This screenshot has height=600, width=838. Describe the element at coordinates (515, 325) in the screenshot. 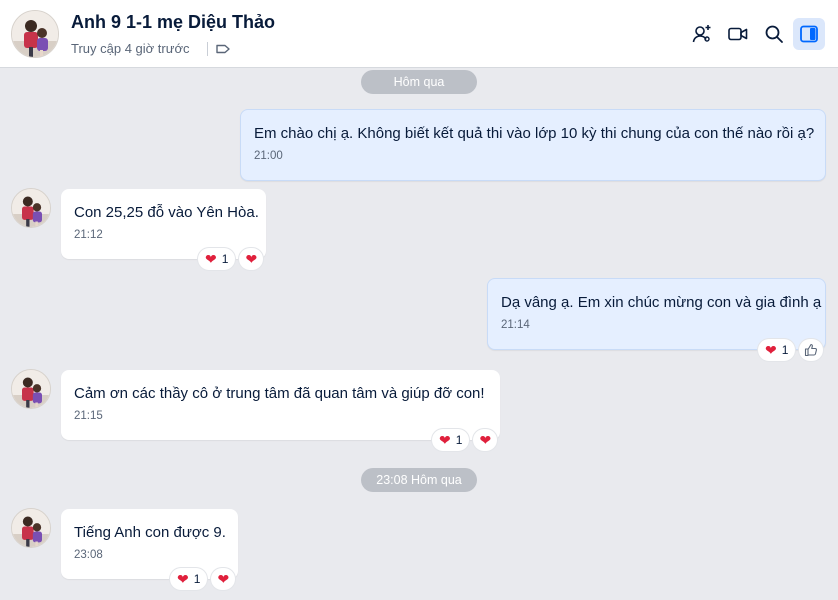

I see `message-time: 21:14` at that location.